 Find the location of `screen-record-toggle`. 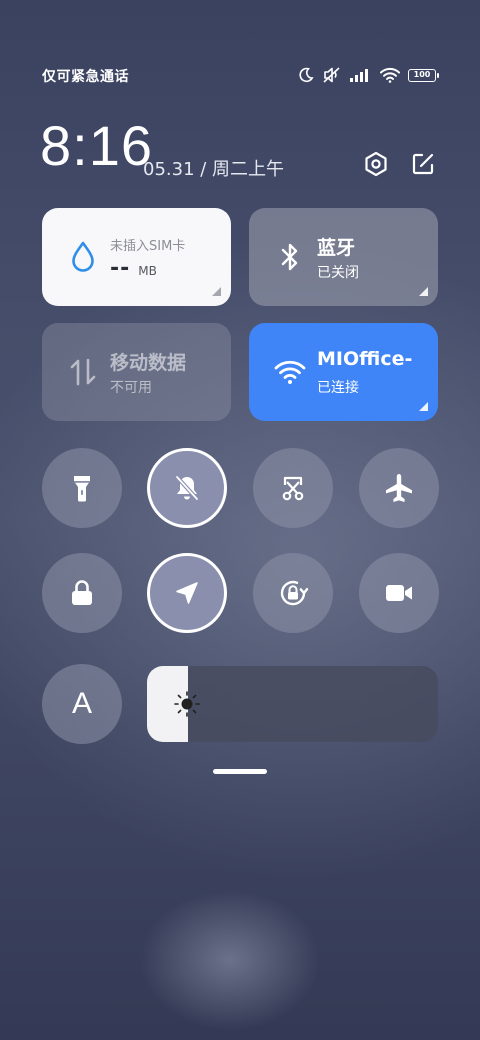

screen-record-toggle is located at coordinates (399, 593).